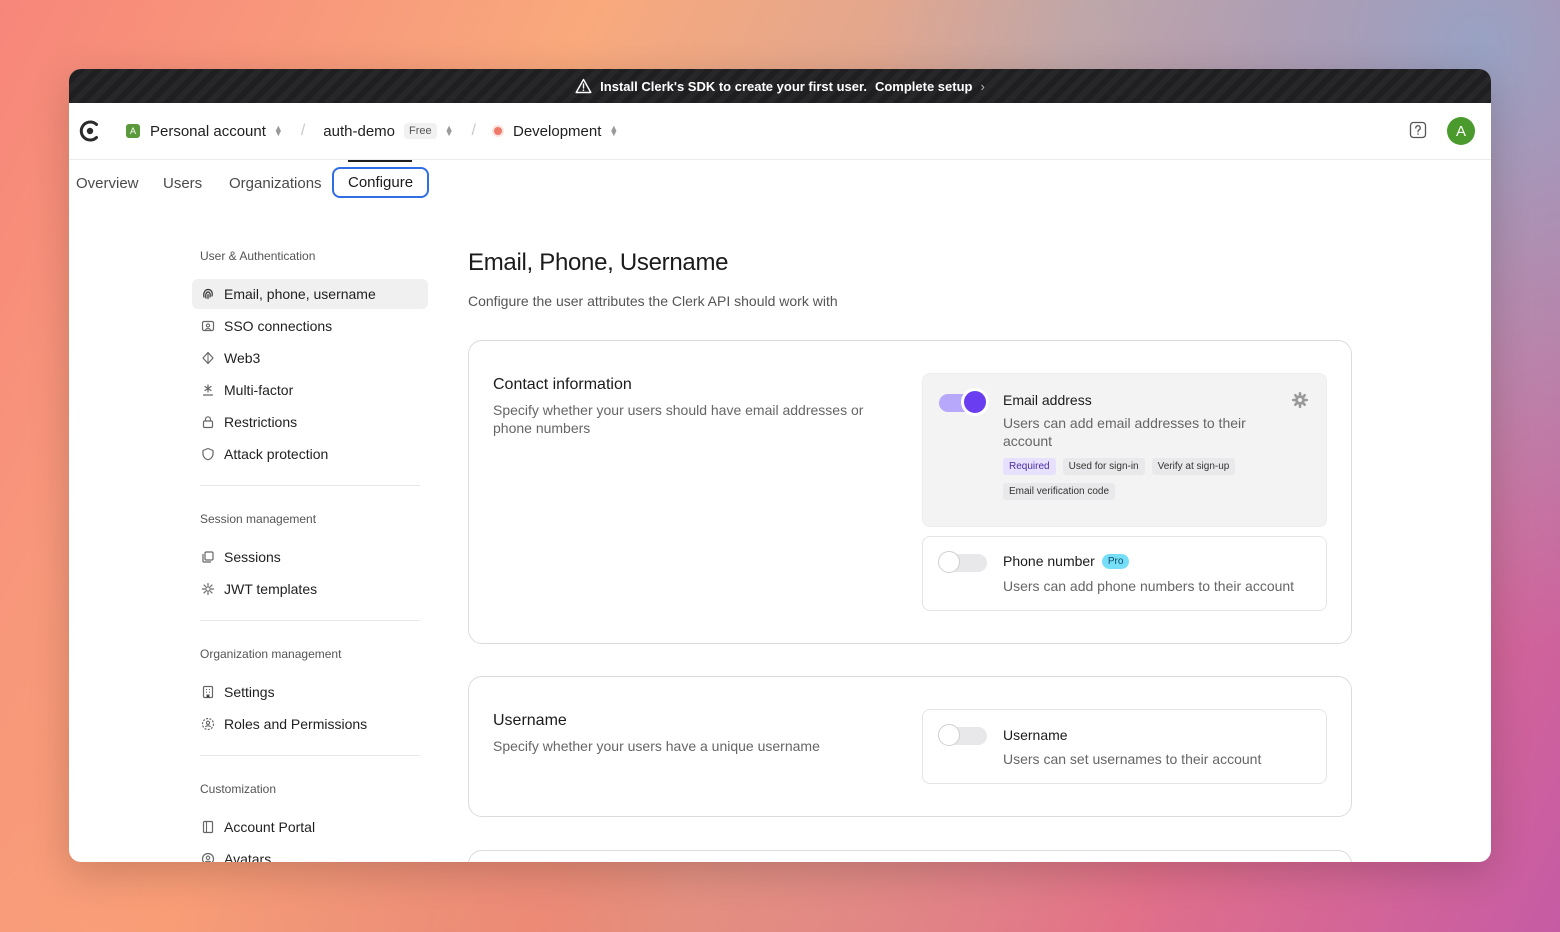  I want to click on complete-setup-link: Complete setup, so click(924, 86).